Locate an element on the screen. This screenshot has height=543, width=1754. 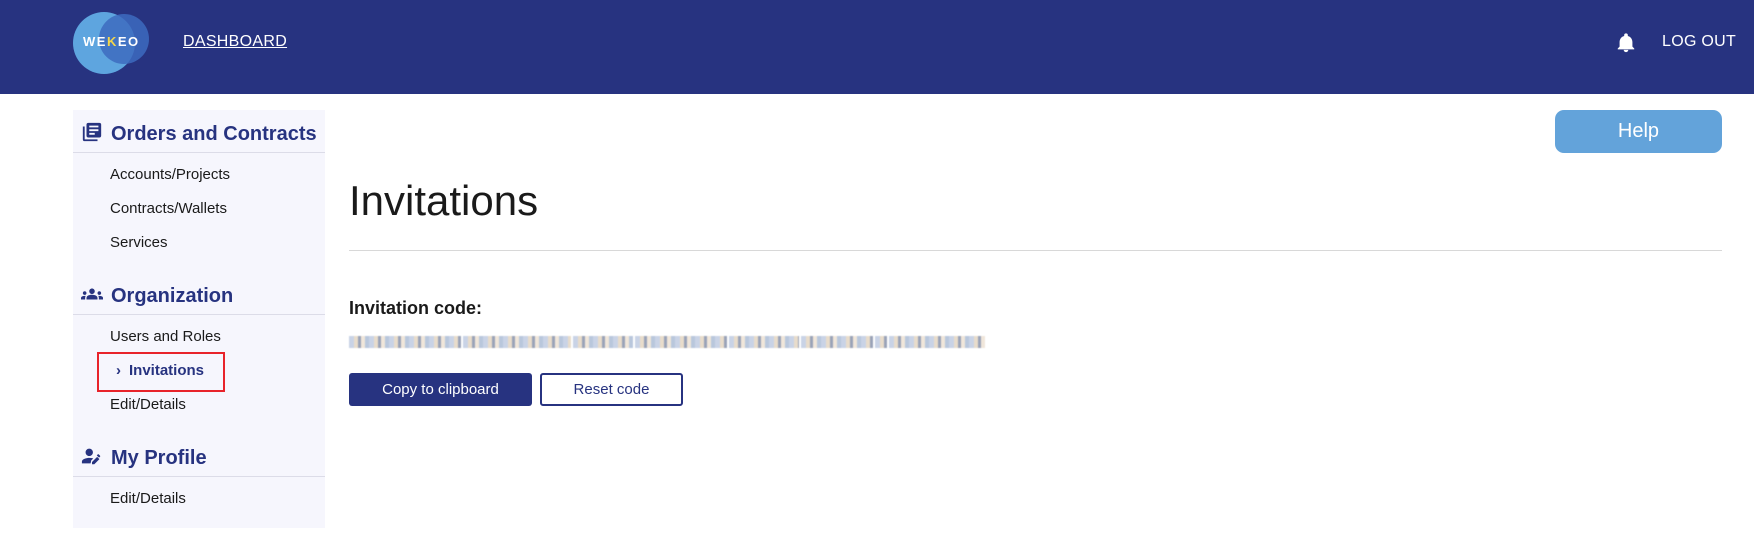
sidebar-item-accounts-projects: Accounts/Projects is located at coordinates (170, 174).